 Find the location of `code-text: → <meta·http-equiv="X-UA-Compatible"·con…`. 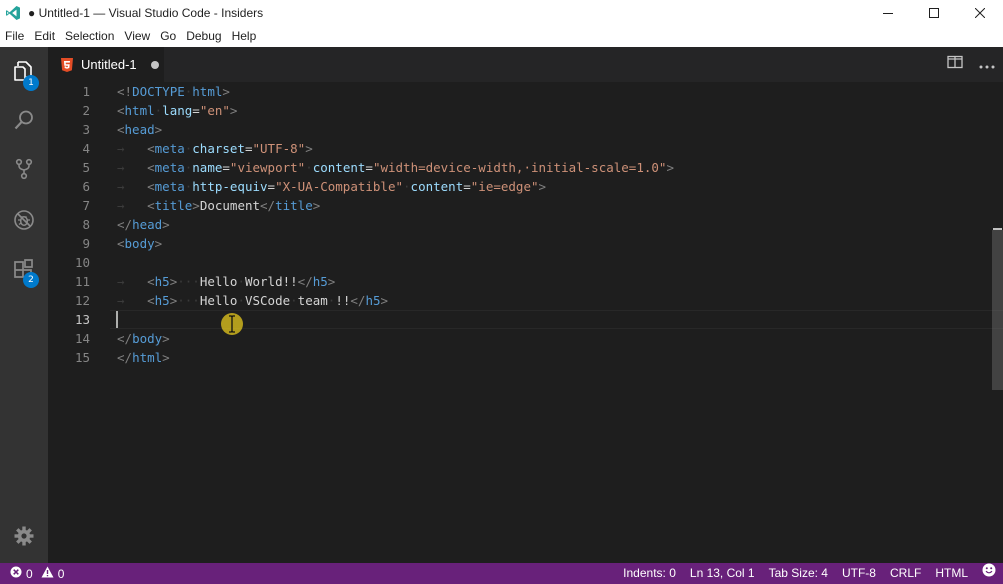

code-text: → <meta·http-equiv="X-UA-Compatible"·con… is located at coordinates (331, 186).